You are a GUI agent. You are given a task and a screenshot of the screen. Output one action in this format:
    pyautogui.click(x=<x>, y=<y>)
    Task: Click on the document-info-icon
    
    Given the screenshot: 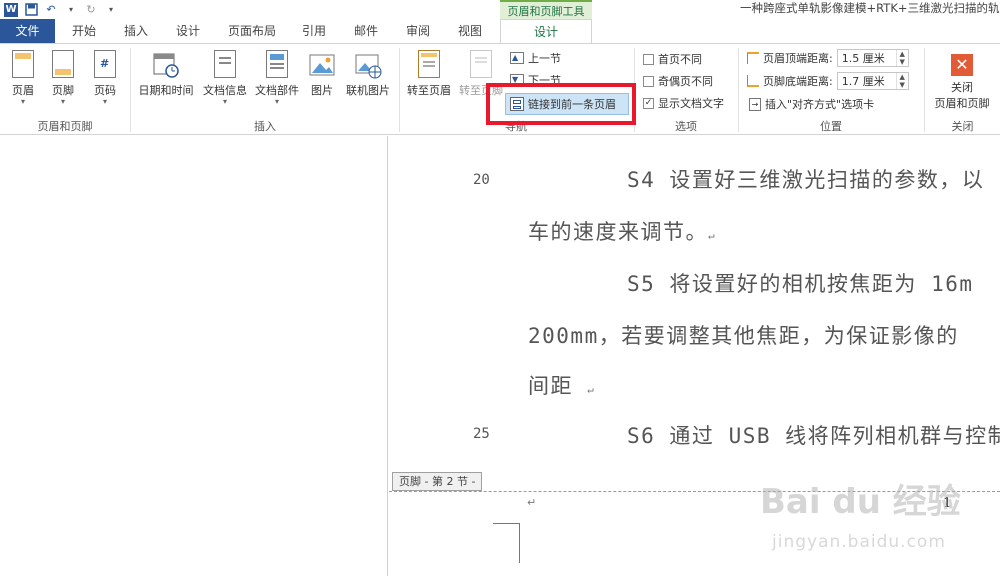 What is the action you would take?
    pyautogui.click(x=225, y=64)
    